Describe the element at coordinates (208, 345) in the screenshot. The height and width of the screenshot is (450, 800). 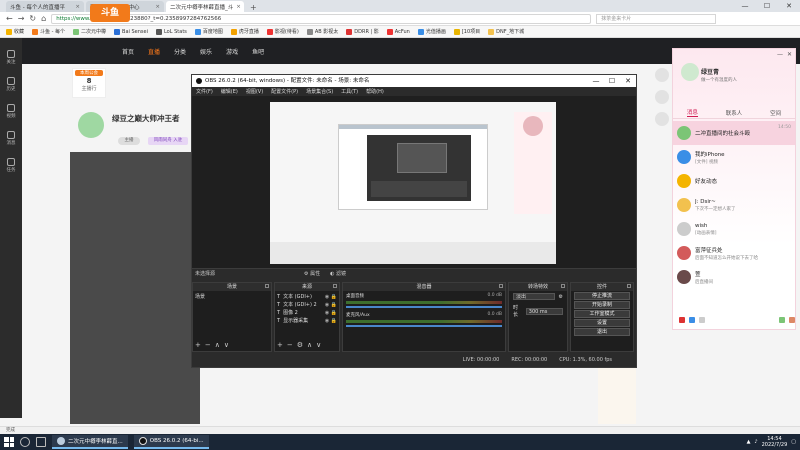
I see `remove-icon: −` at that location.